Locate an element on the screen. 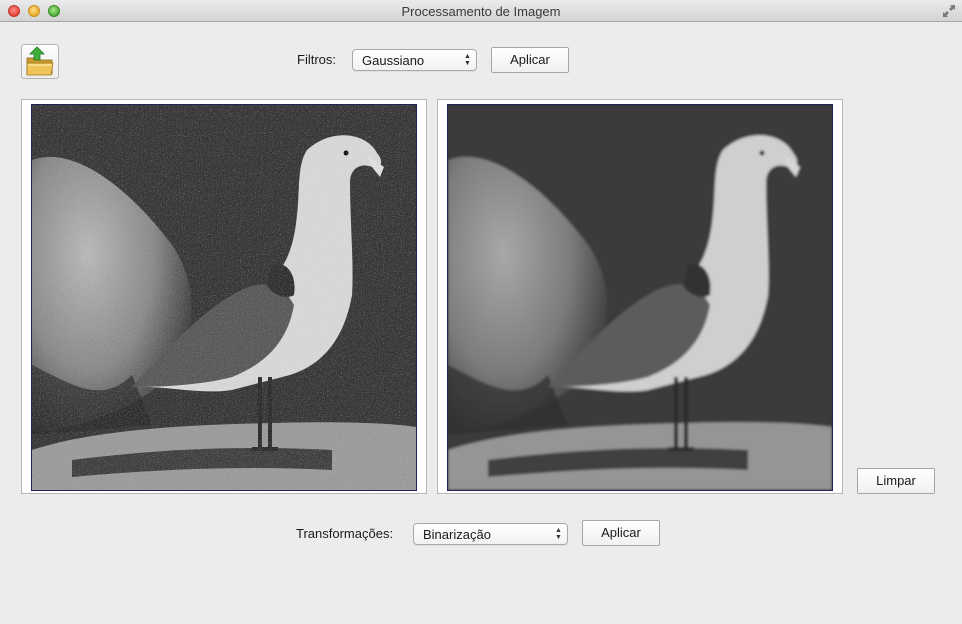  transform-select: Binarização ▲ ▼ is located at coordinates (490, 534).